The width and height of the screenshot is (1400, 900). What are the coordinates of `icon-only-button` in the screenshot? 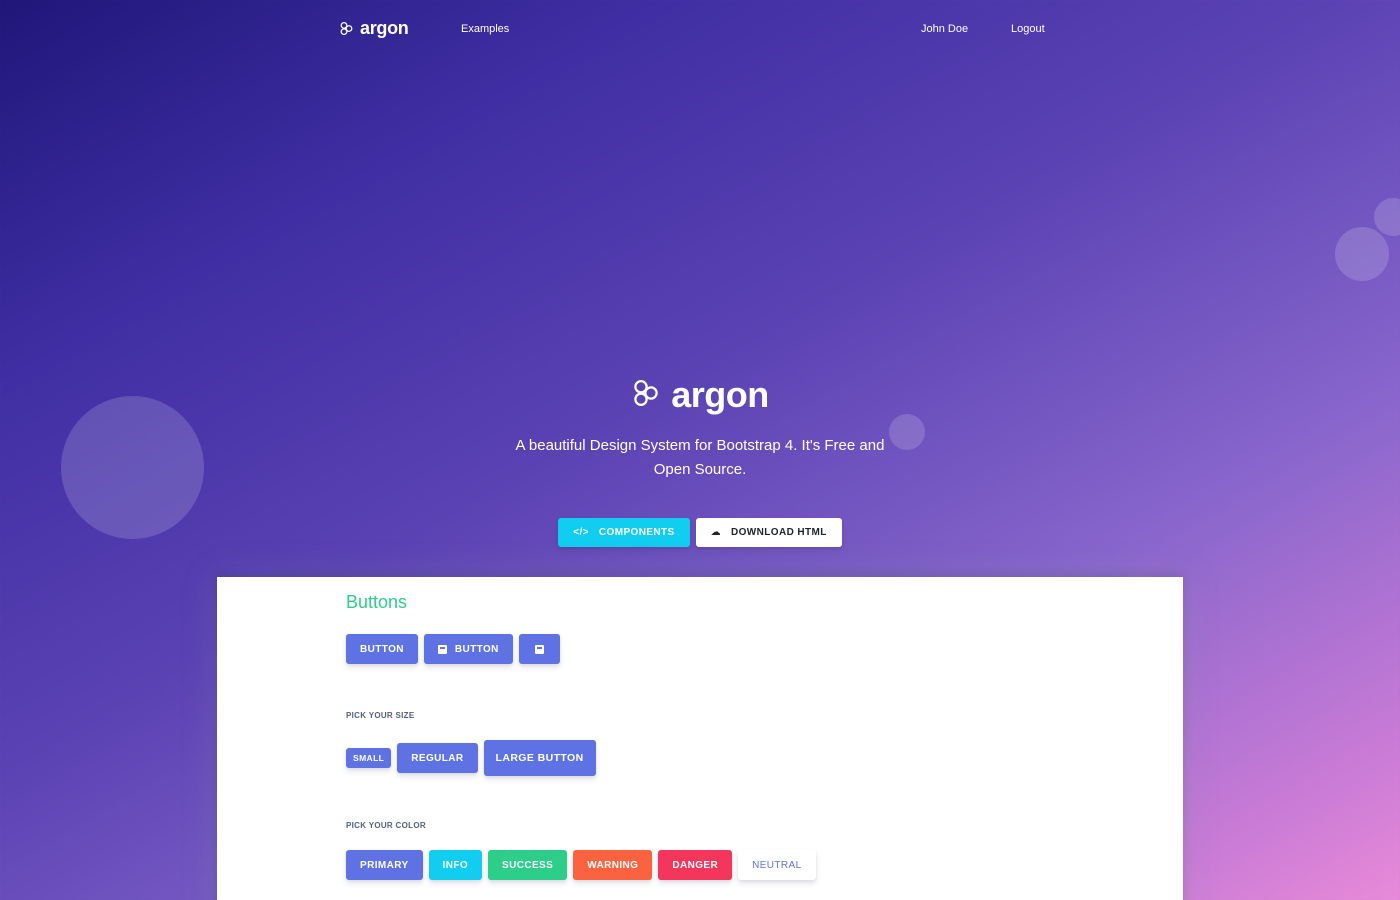 It's located at (539, 649).